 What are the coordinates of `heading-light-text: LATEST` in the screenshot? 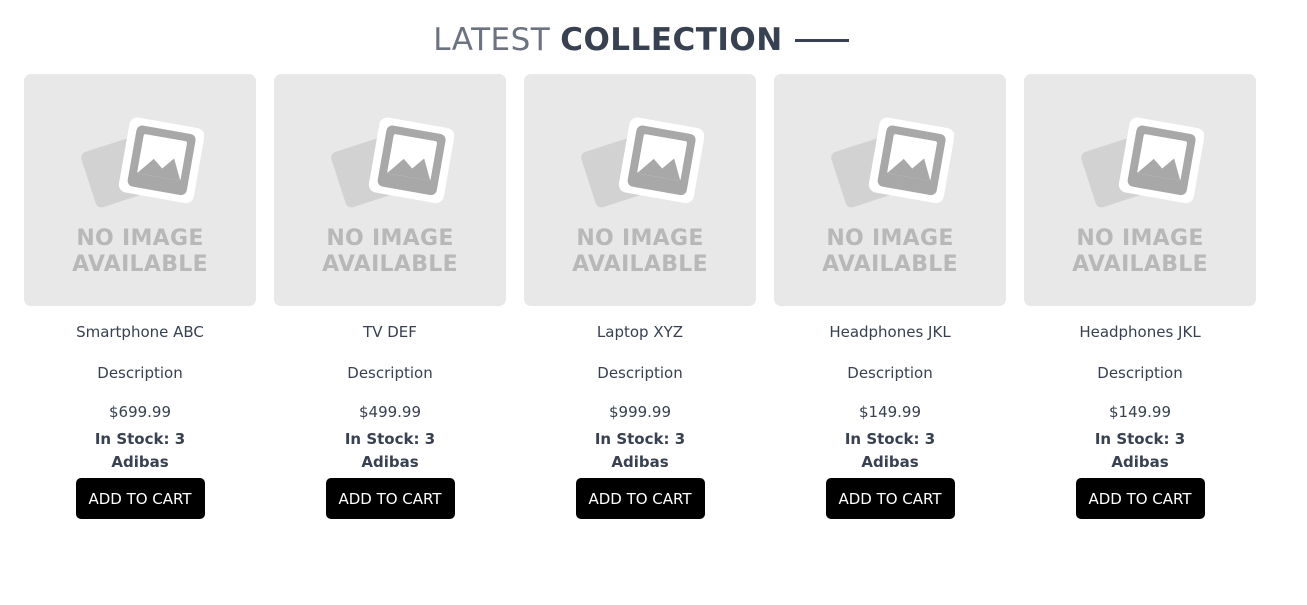 It's located at (492, 40).